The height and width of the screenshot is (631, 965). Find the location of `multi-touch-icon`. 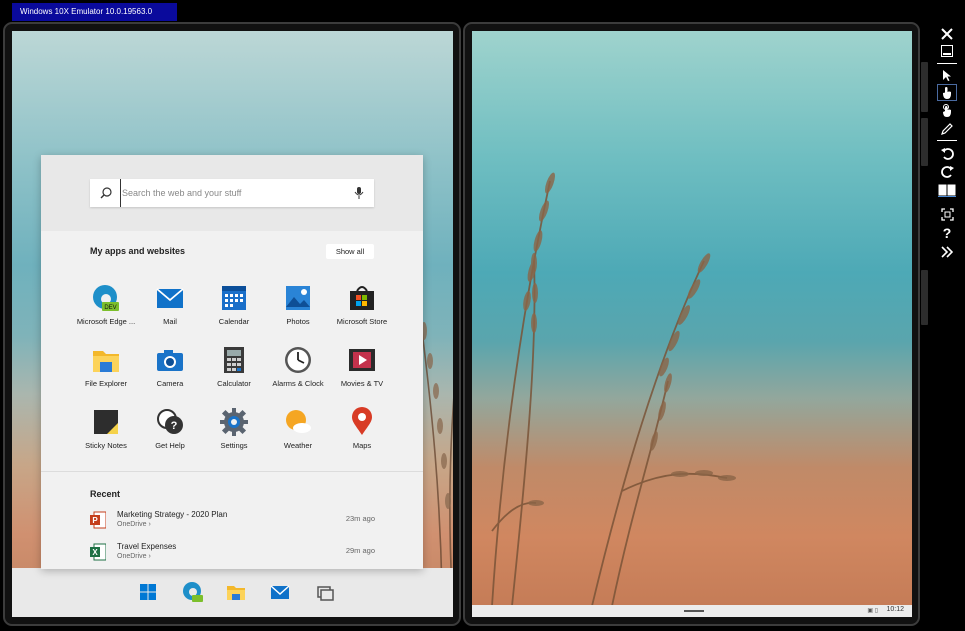

multi-touch-icon is located at coordinates (947, 110).